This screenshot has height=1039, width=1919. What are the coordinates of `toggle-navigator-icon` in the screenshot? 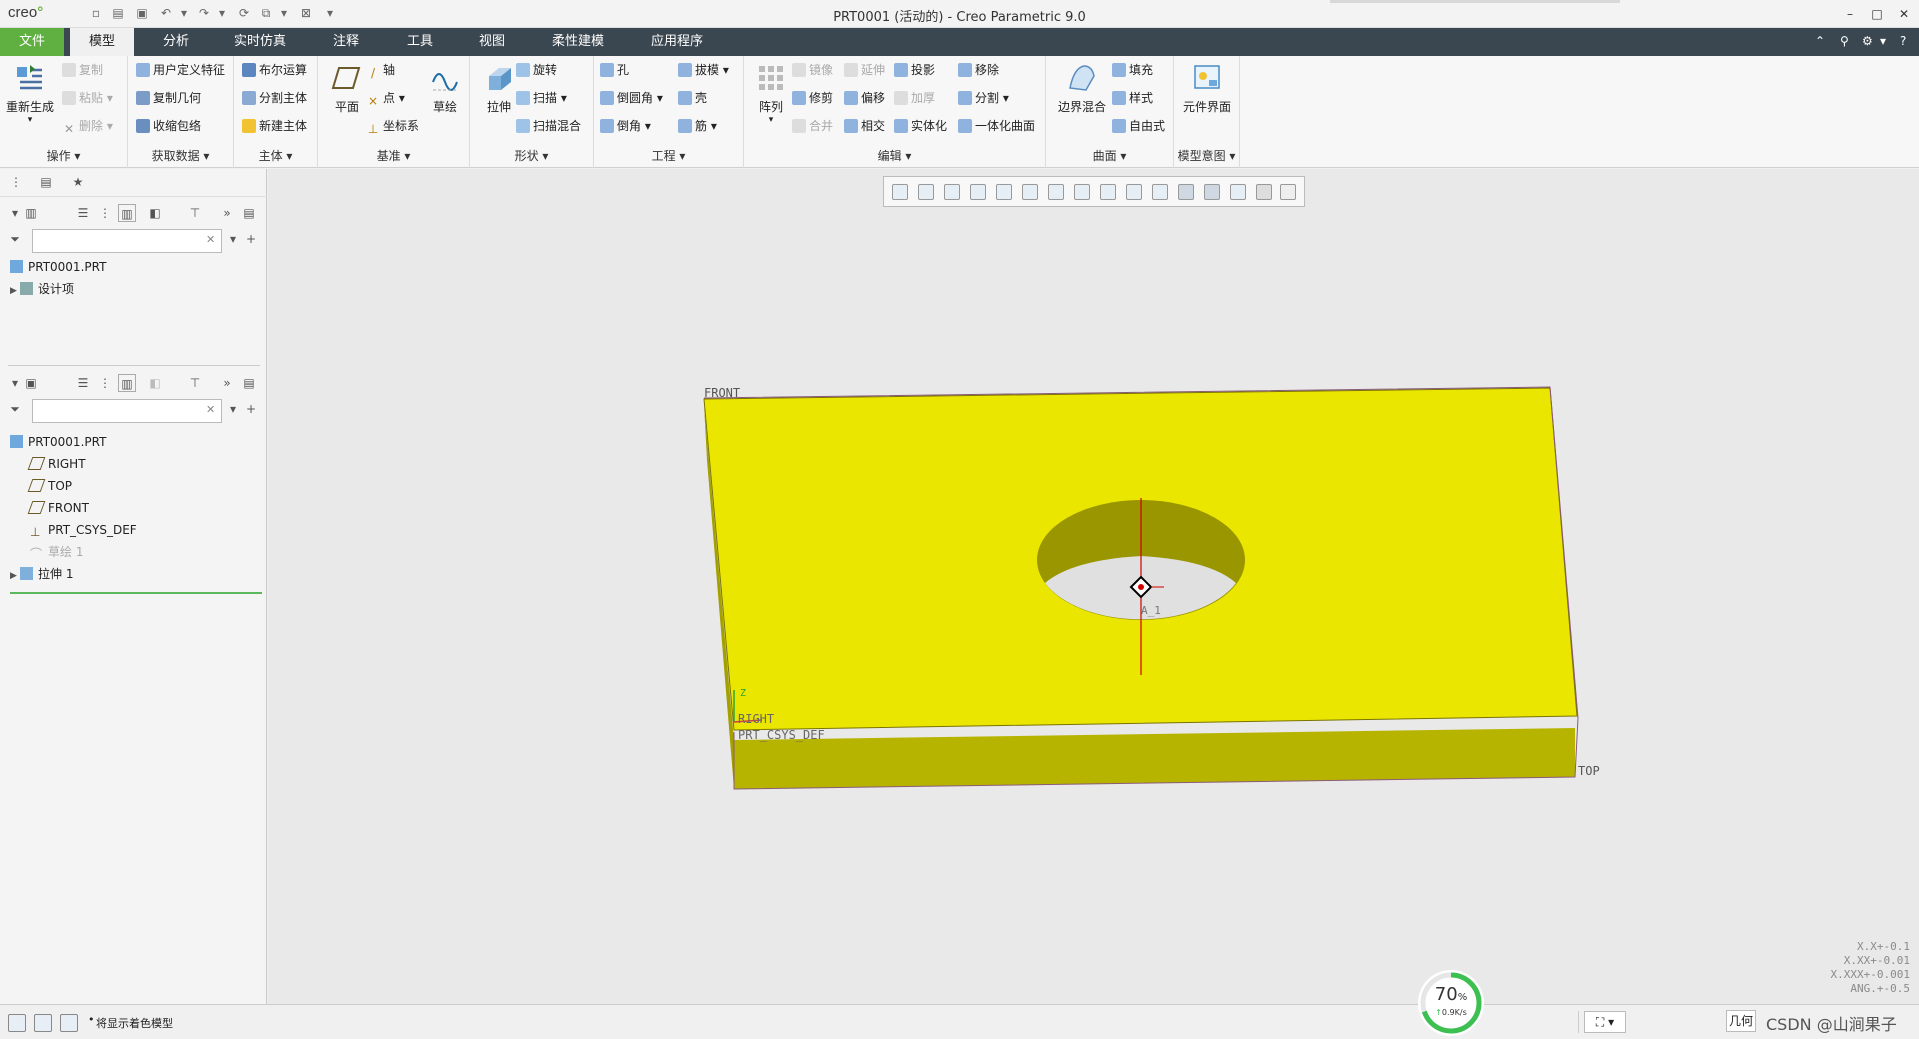 It's located at (17, 1023).